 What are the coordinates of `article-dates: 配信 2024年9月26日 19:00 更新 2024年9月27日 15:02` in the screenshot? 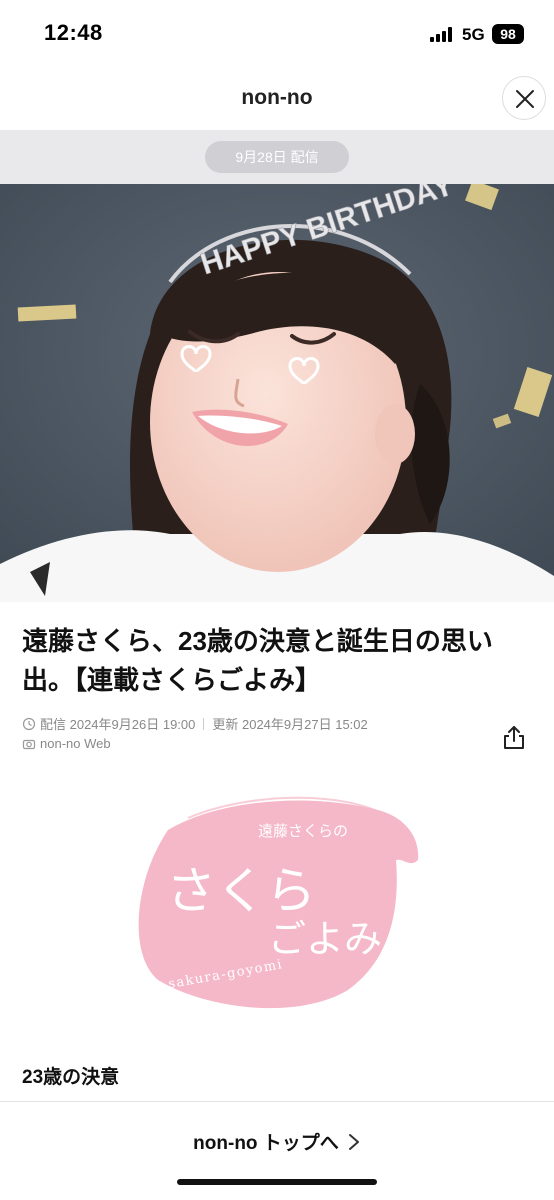 It's located at (195, 723).